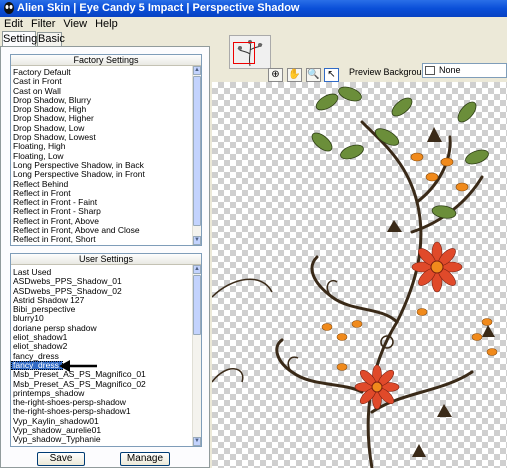  I want to click on zoom-tool-icon: 🔍, so click(313, 75).